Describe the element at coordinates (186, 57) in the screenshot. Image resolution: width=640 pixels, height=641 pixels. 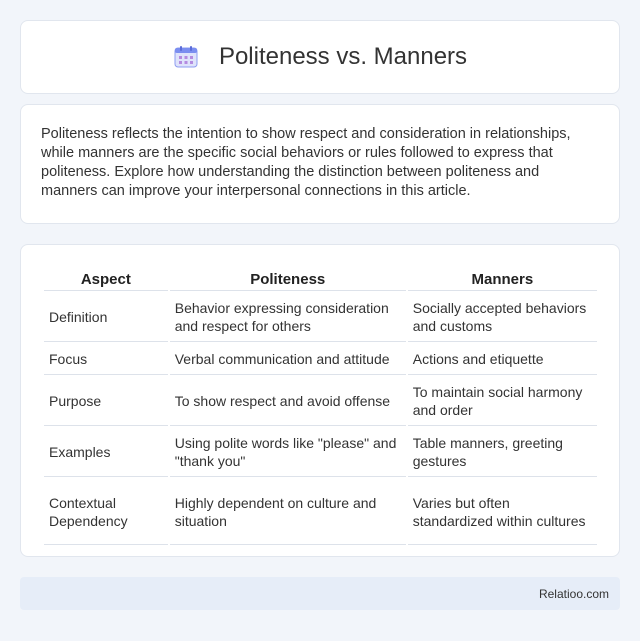
I see `calendar-icon` at that location.